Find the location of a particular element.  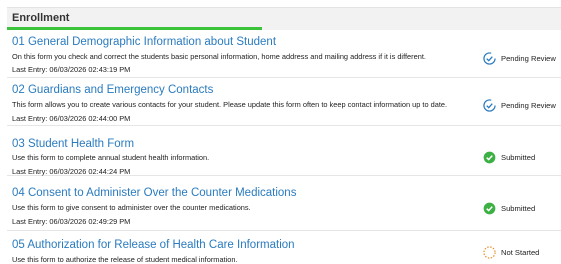

form-title-link: 03 Student Health Form is located at coordinates (73, 144).